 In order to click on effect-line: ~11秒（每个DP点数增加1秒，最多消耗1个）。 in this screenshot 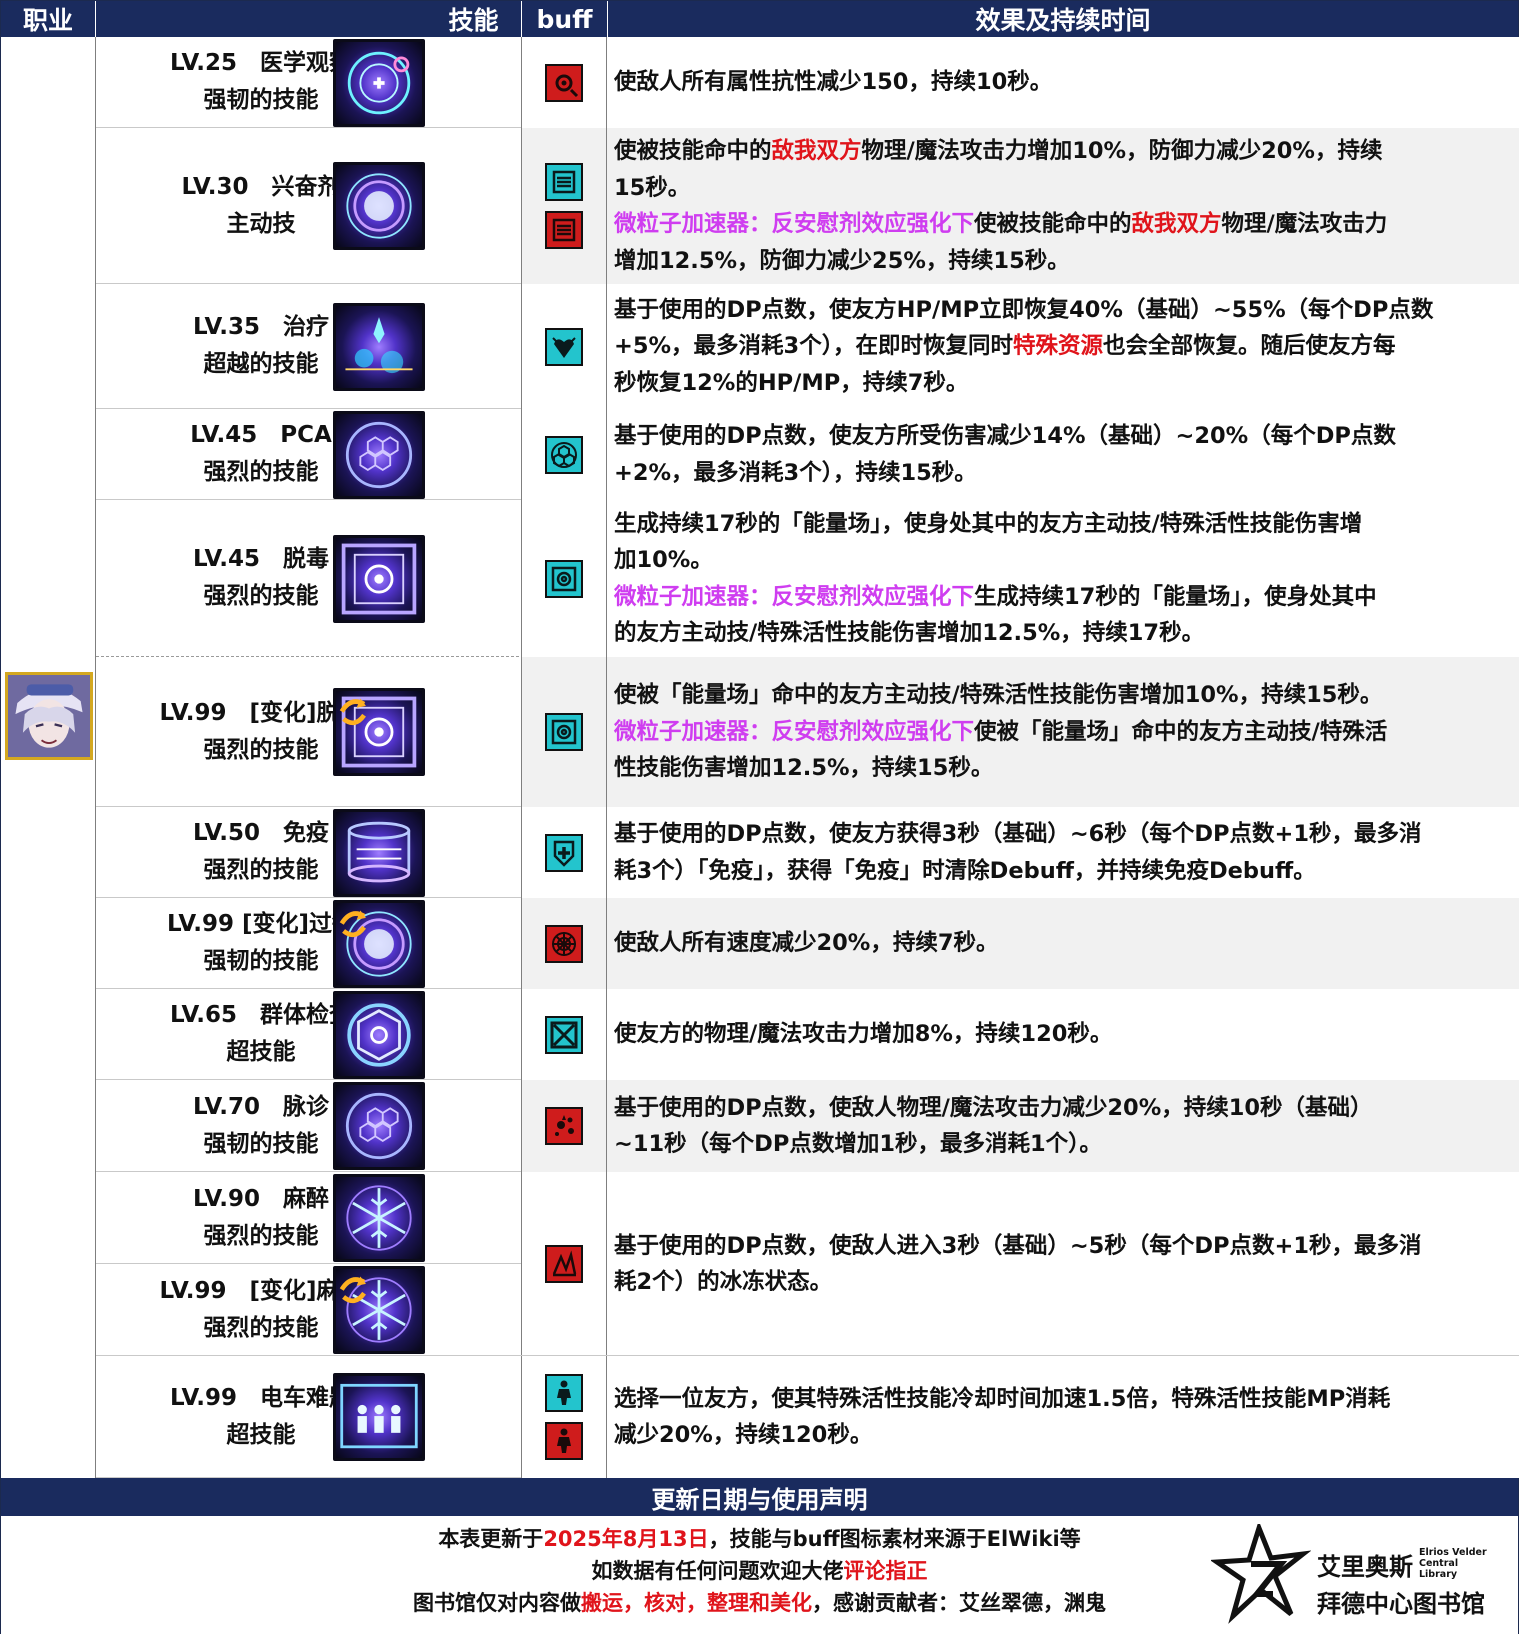, I will do `click(1063, 1144)`.